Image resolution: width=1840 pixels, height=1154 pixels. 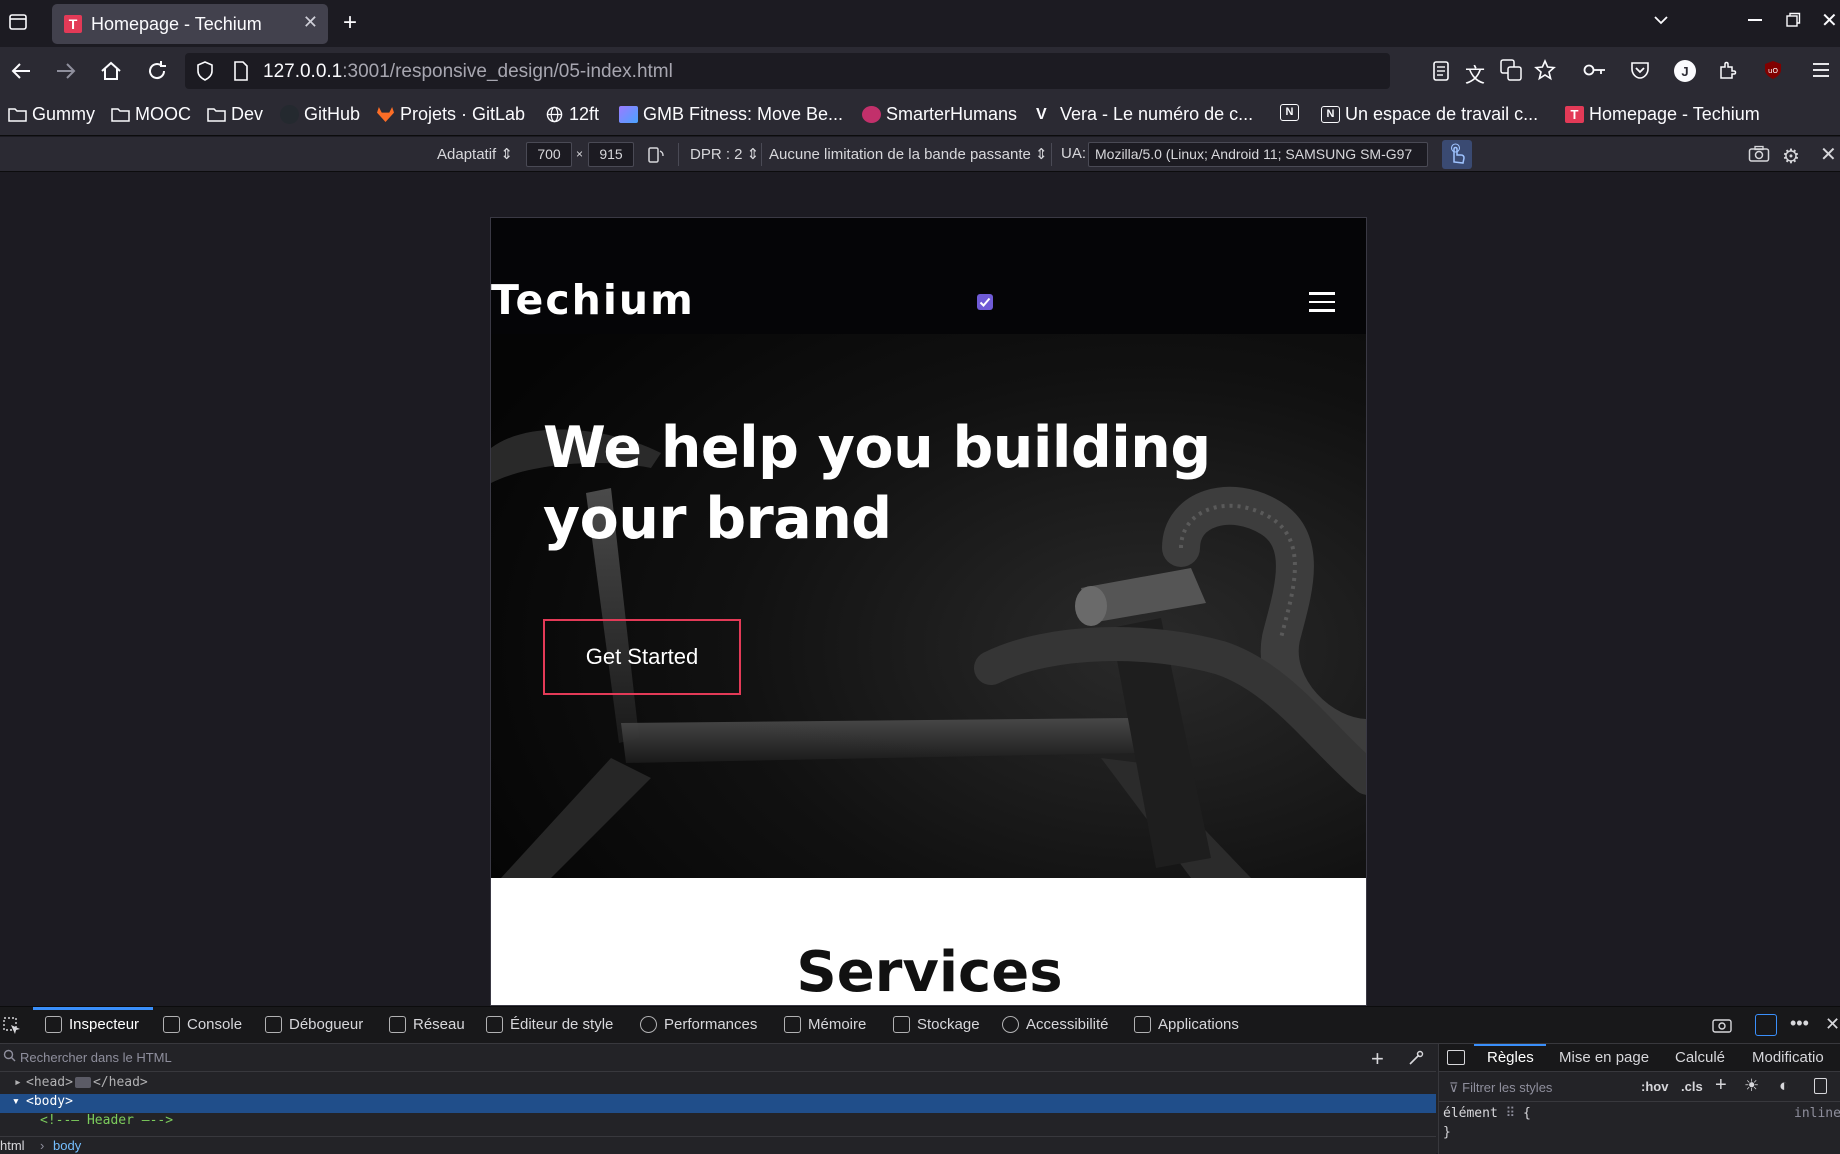 I want to click on tab-computed: Calculé, so click(x=1700, y=1057).